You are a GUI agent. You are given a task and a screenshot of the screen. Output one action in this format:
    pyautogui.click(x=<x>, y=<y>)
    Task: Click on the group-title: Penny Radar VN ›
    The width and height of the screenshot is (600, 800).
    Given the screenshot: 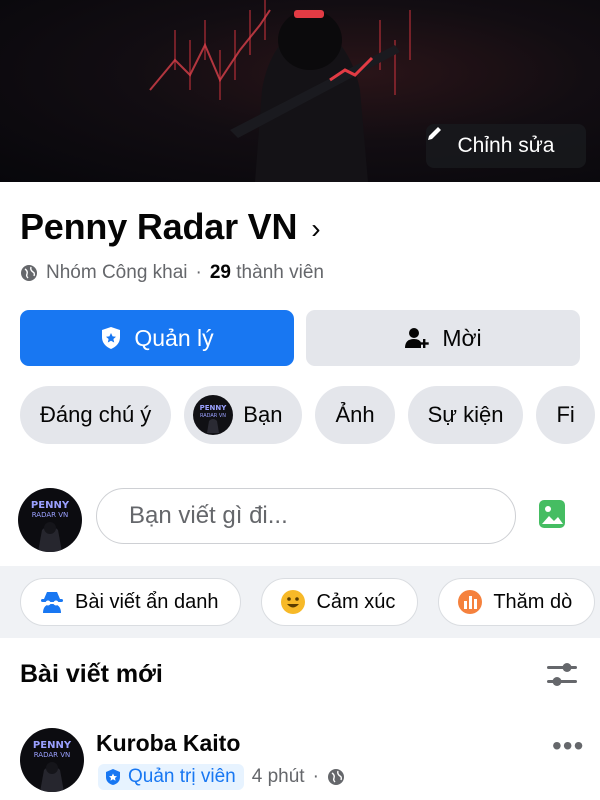 What is the action you would take?
    pyautogui.click(x=170, y=227)
    